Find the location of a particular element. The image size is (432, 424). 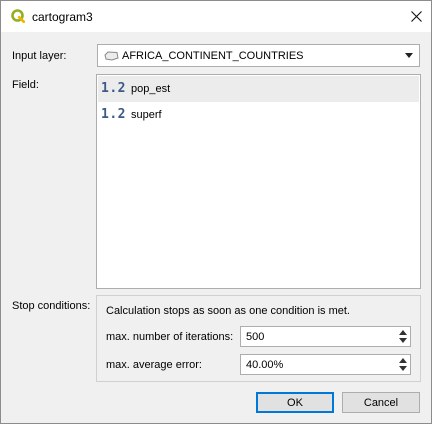

max-error-value: 40.00% is located at coordinates (265, 365).